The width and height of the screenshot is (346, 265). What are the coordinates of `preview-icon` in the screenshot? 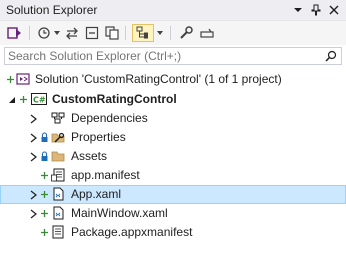 It's located at (207, 33).